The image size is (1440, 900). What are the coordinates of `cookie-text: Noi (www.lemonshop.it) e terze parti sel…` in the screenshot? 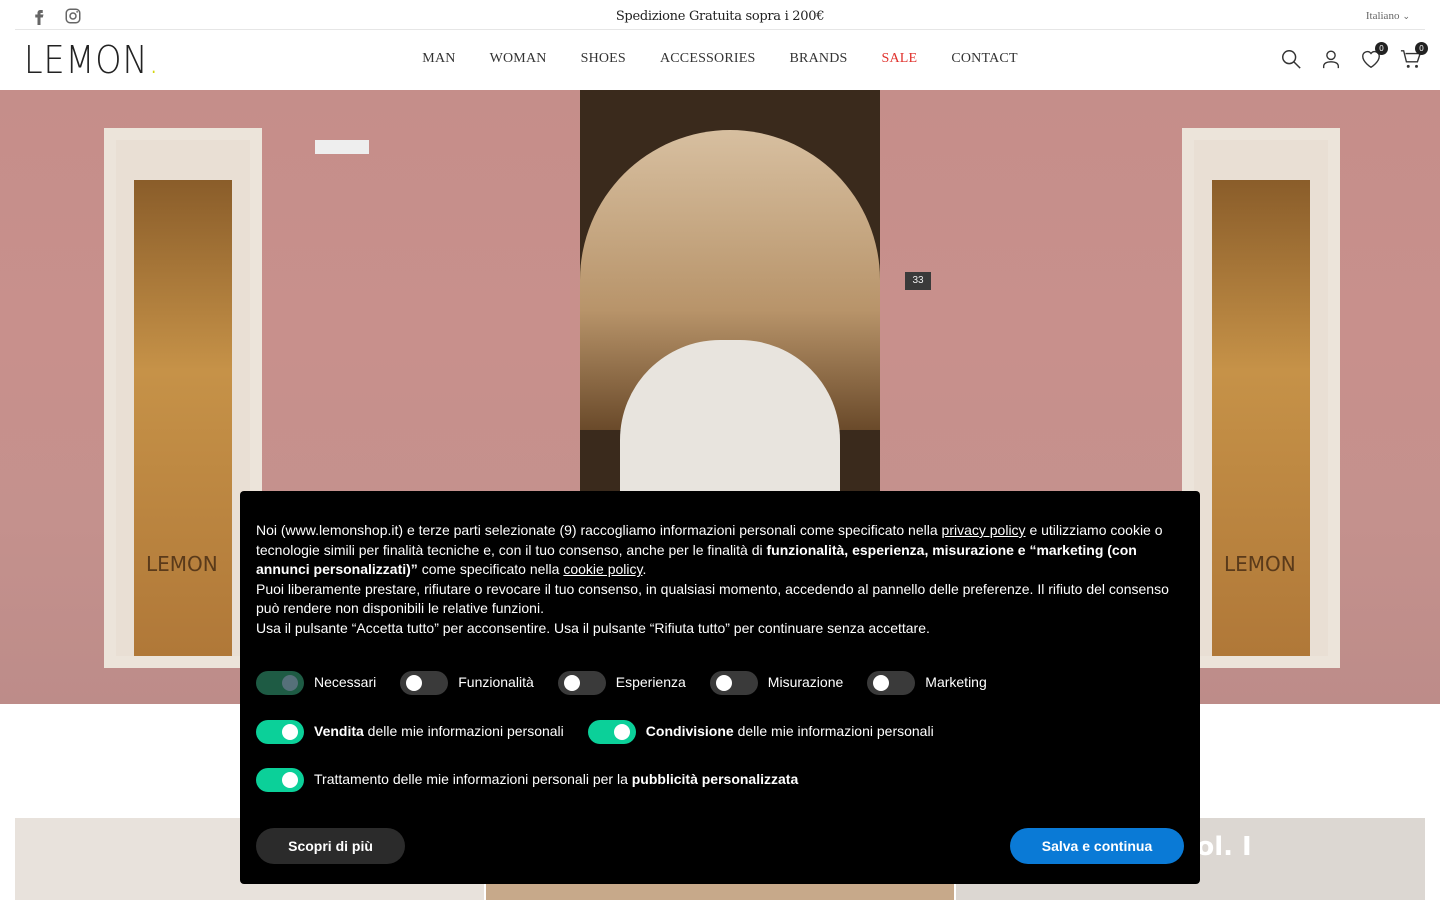 It's located at (720, 550).